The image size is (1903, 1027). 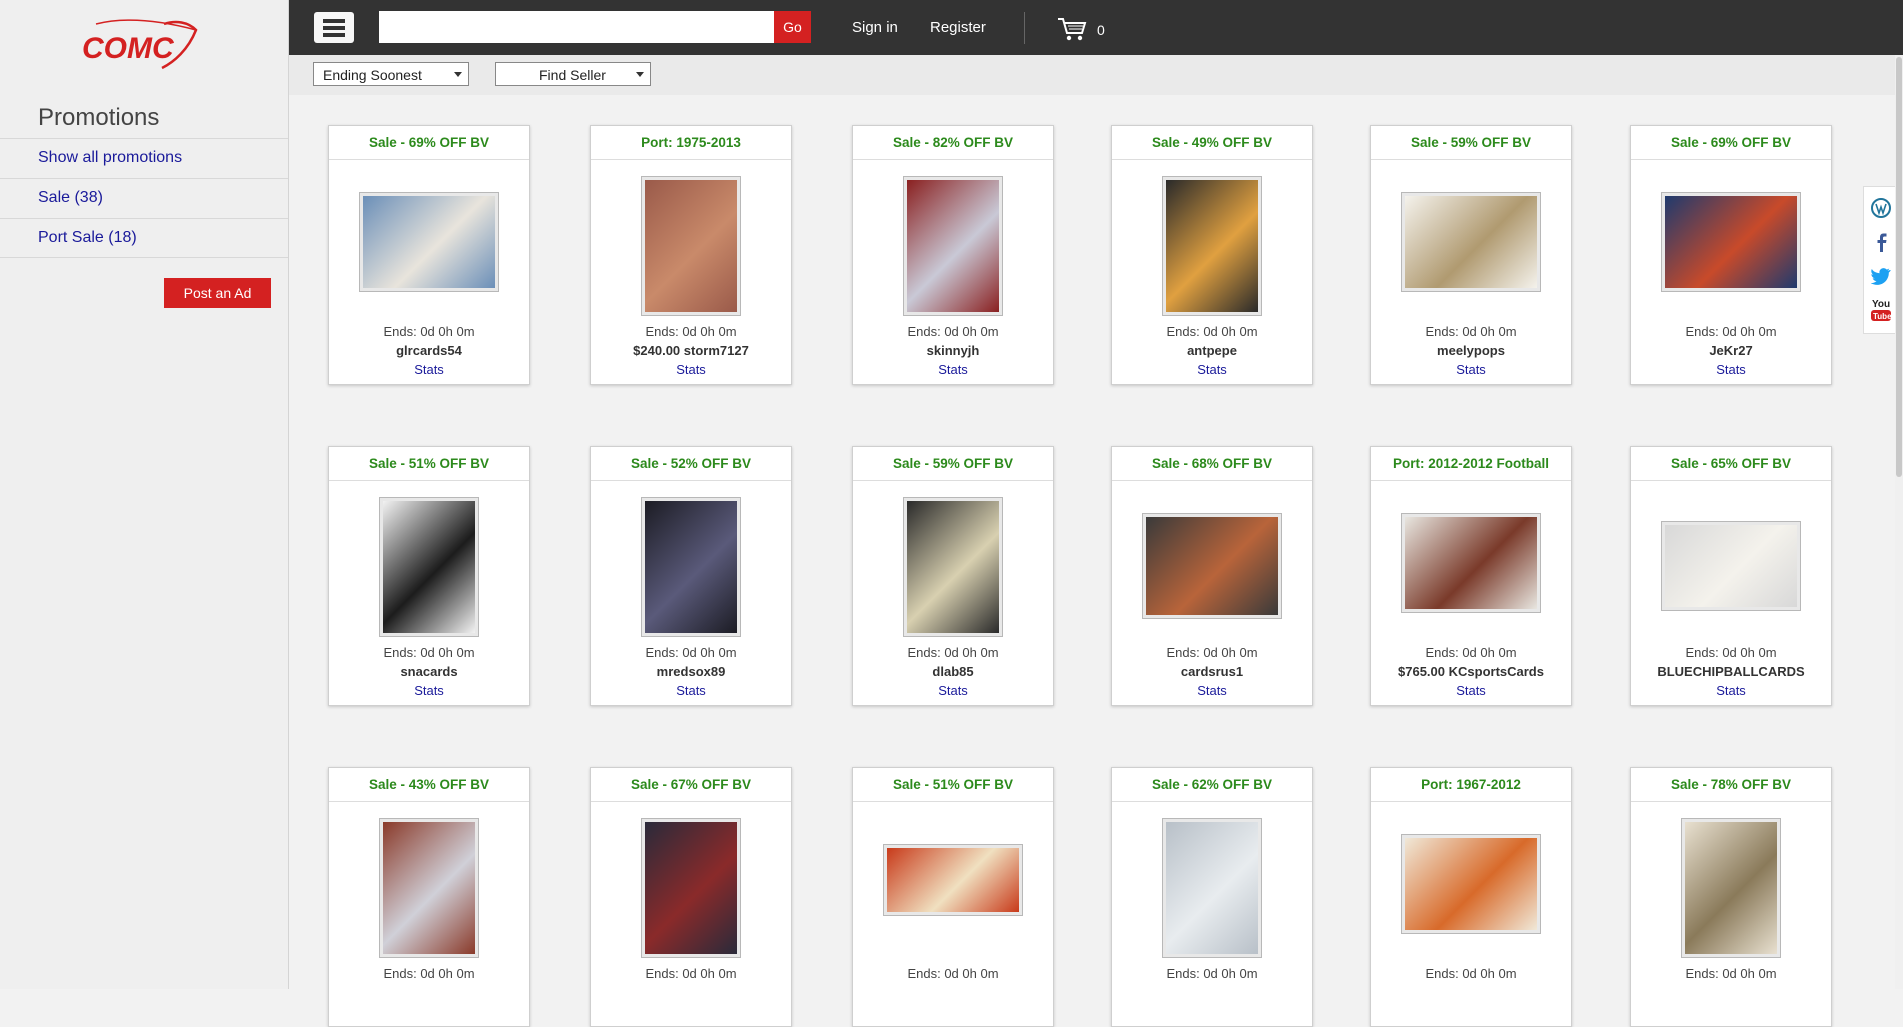 What do you see at coordinates (372, 75) in the screenshot?
I see `sort-select-value: Ending Soonest` at bounding box center [372, 75].